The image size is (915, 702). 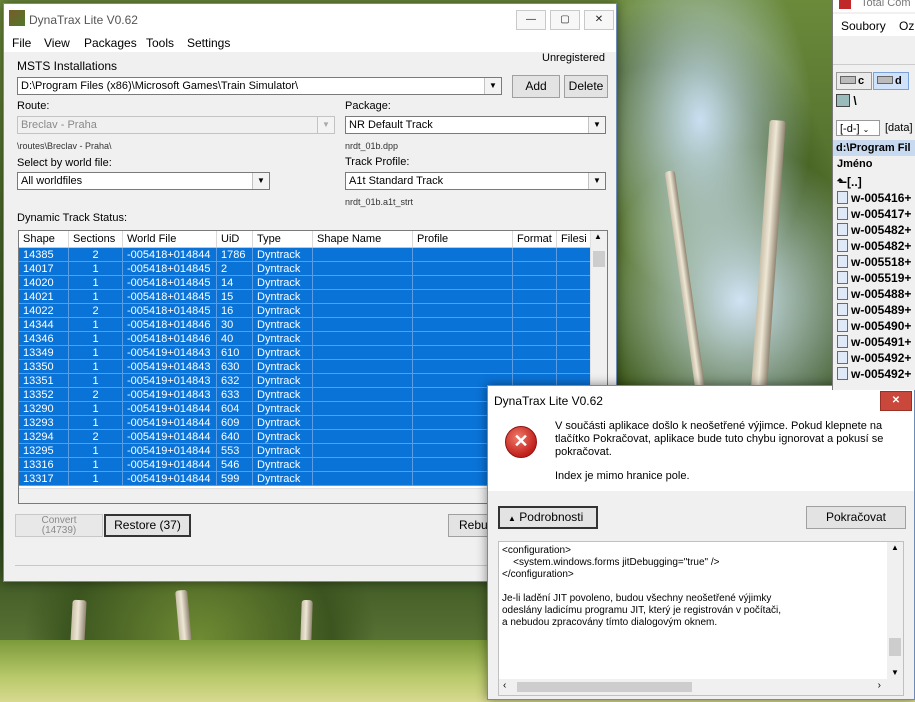 What do you see at coordinates (363, 239) in the screenshot?
I see `col-shape-name: Shape Name` at bounding box center [363, 239].